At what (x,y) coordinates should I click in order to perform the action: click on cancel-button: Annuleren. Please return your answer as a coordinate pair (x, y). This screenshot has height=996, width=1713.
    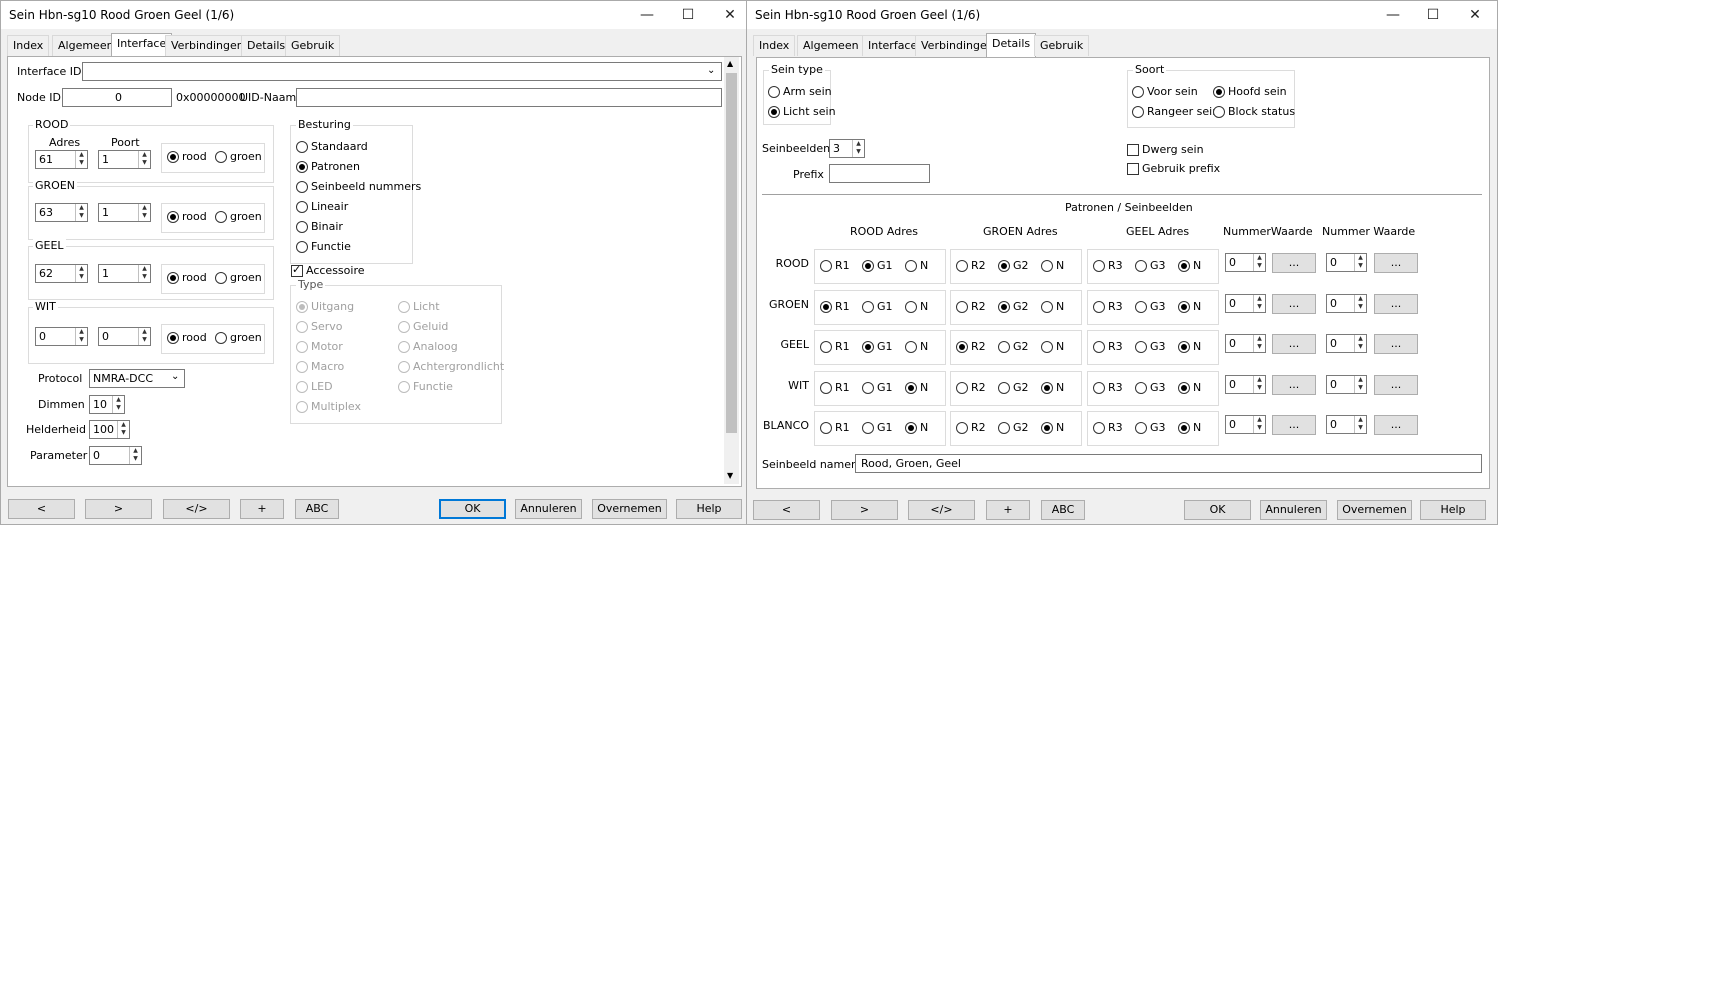
    Looking at the image, I should click on (548, 509).